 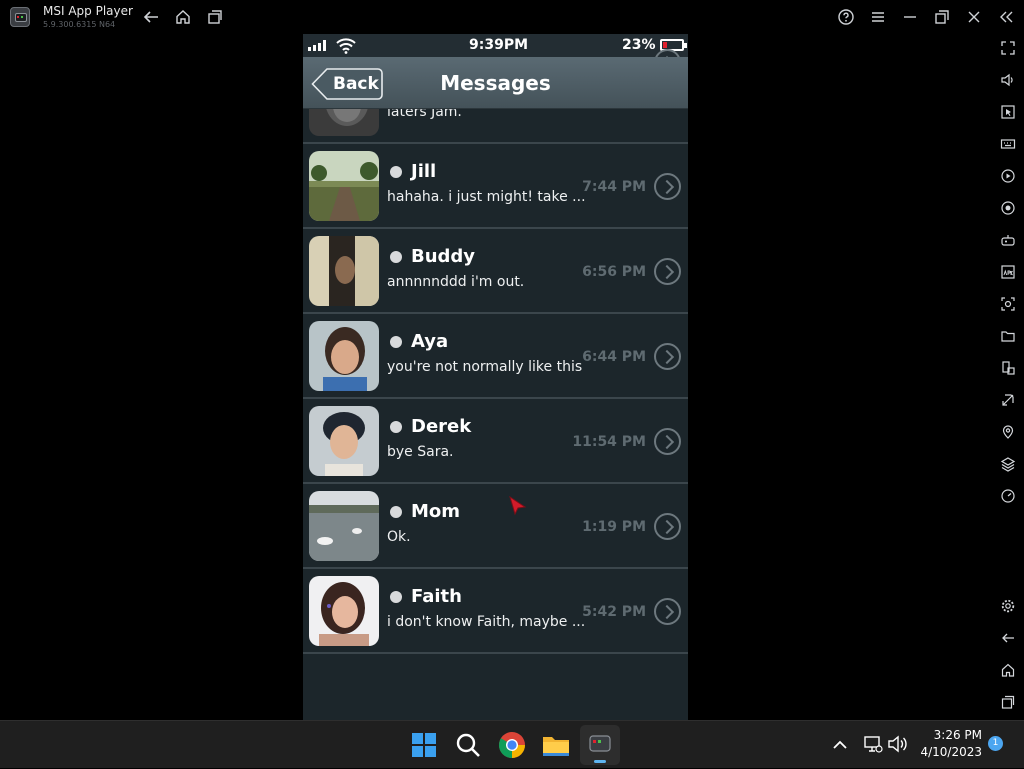 What do you see at coordinates (1008, 208) in the screenshot?
I see `screen-record-icon` at bounding box center [1008, 208].